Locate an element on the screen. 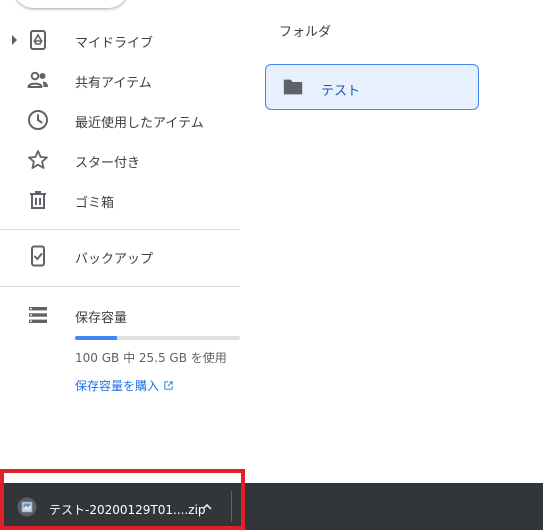 The width and height of the screenshot is (543, 530). sidebar-item-label: 最近使用したアイテム is located at coordinates (139, 123).